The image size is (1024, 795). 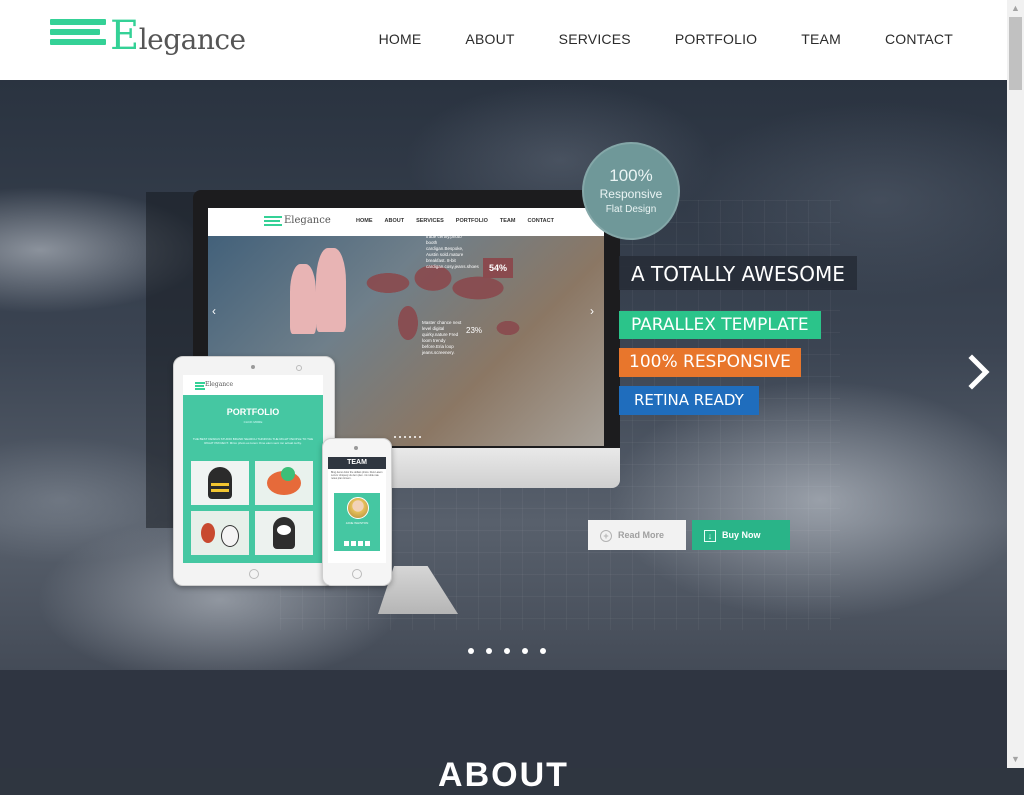 I want to click on imac-menu-item: HOME, so click(x=364, y=221).